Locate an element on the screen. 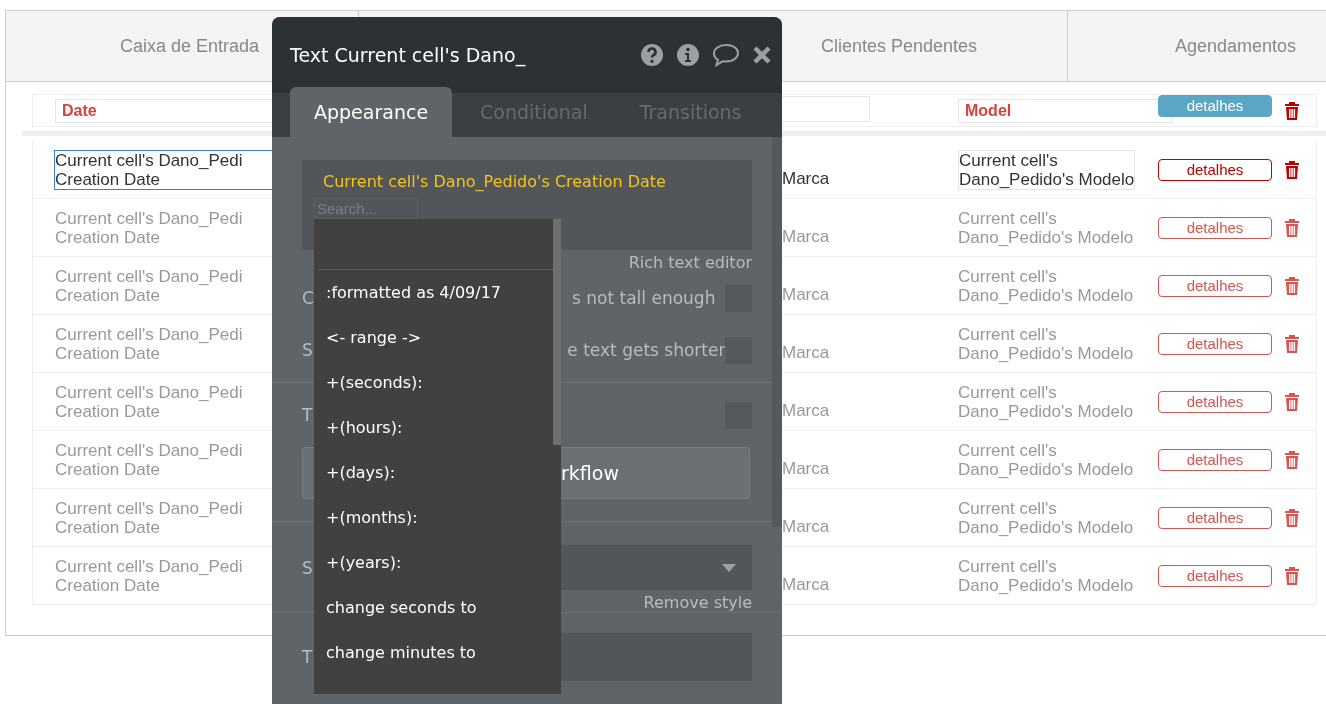  menu-item: +(months): is located at coordinates (433, 517).